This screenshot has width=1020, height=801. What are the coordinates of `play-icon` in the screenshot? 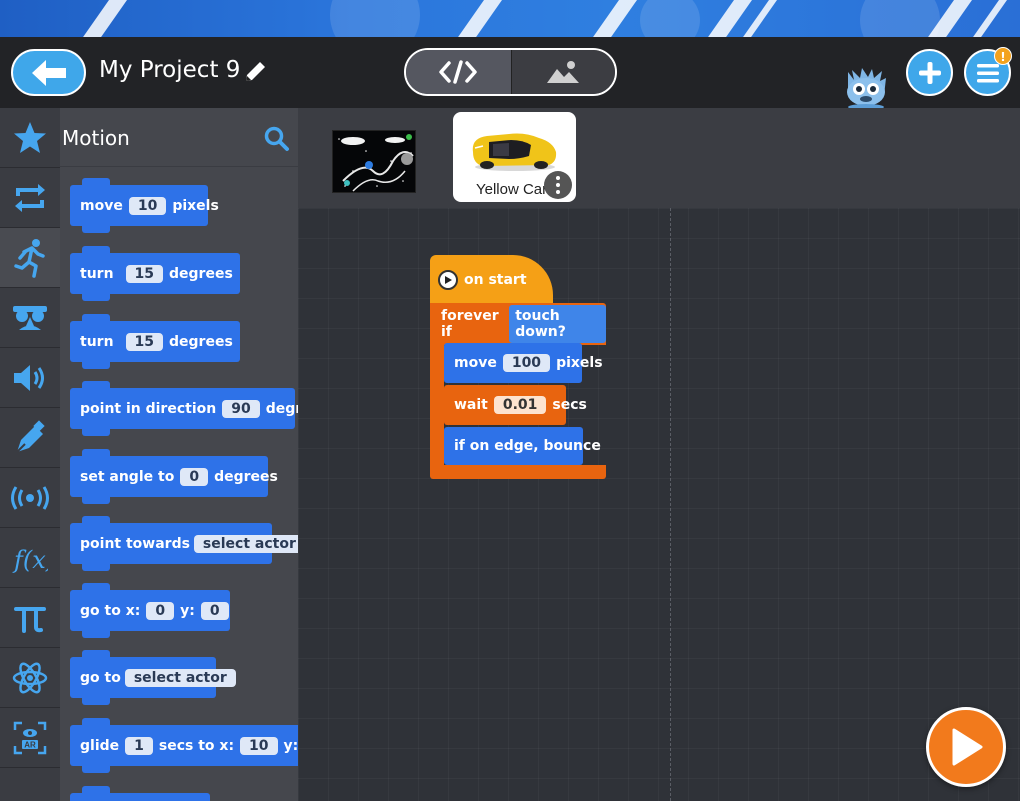 It's located at (967, 747).